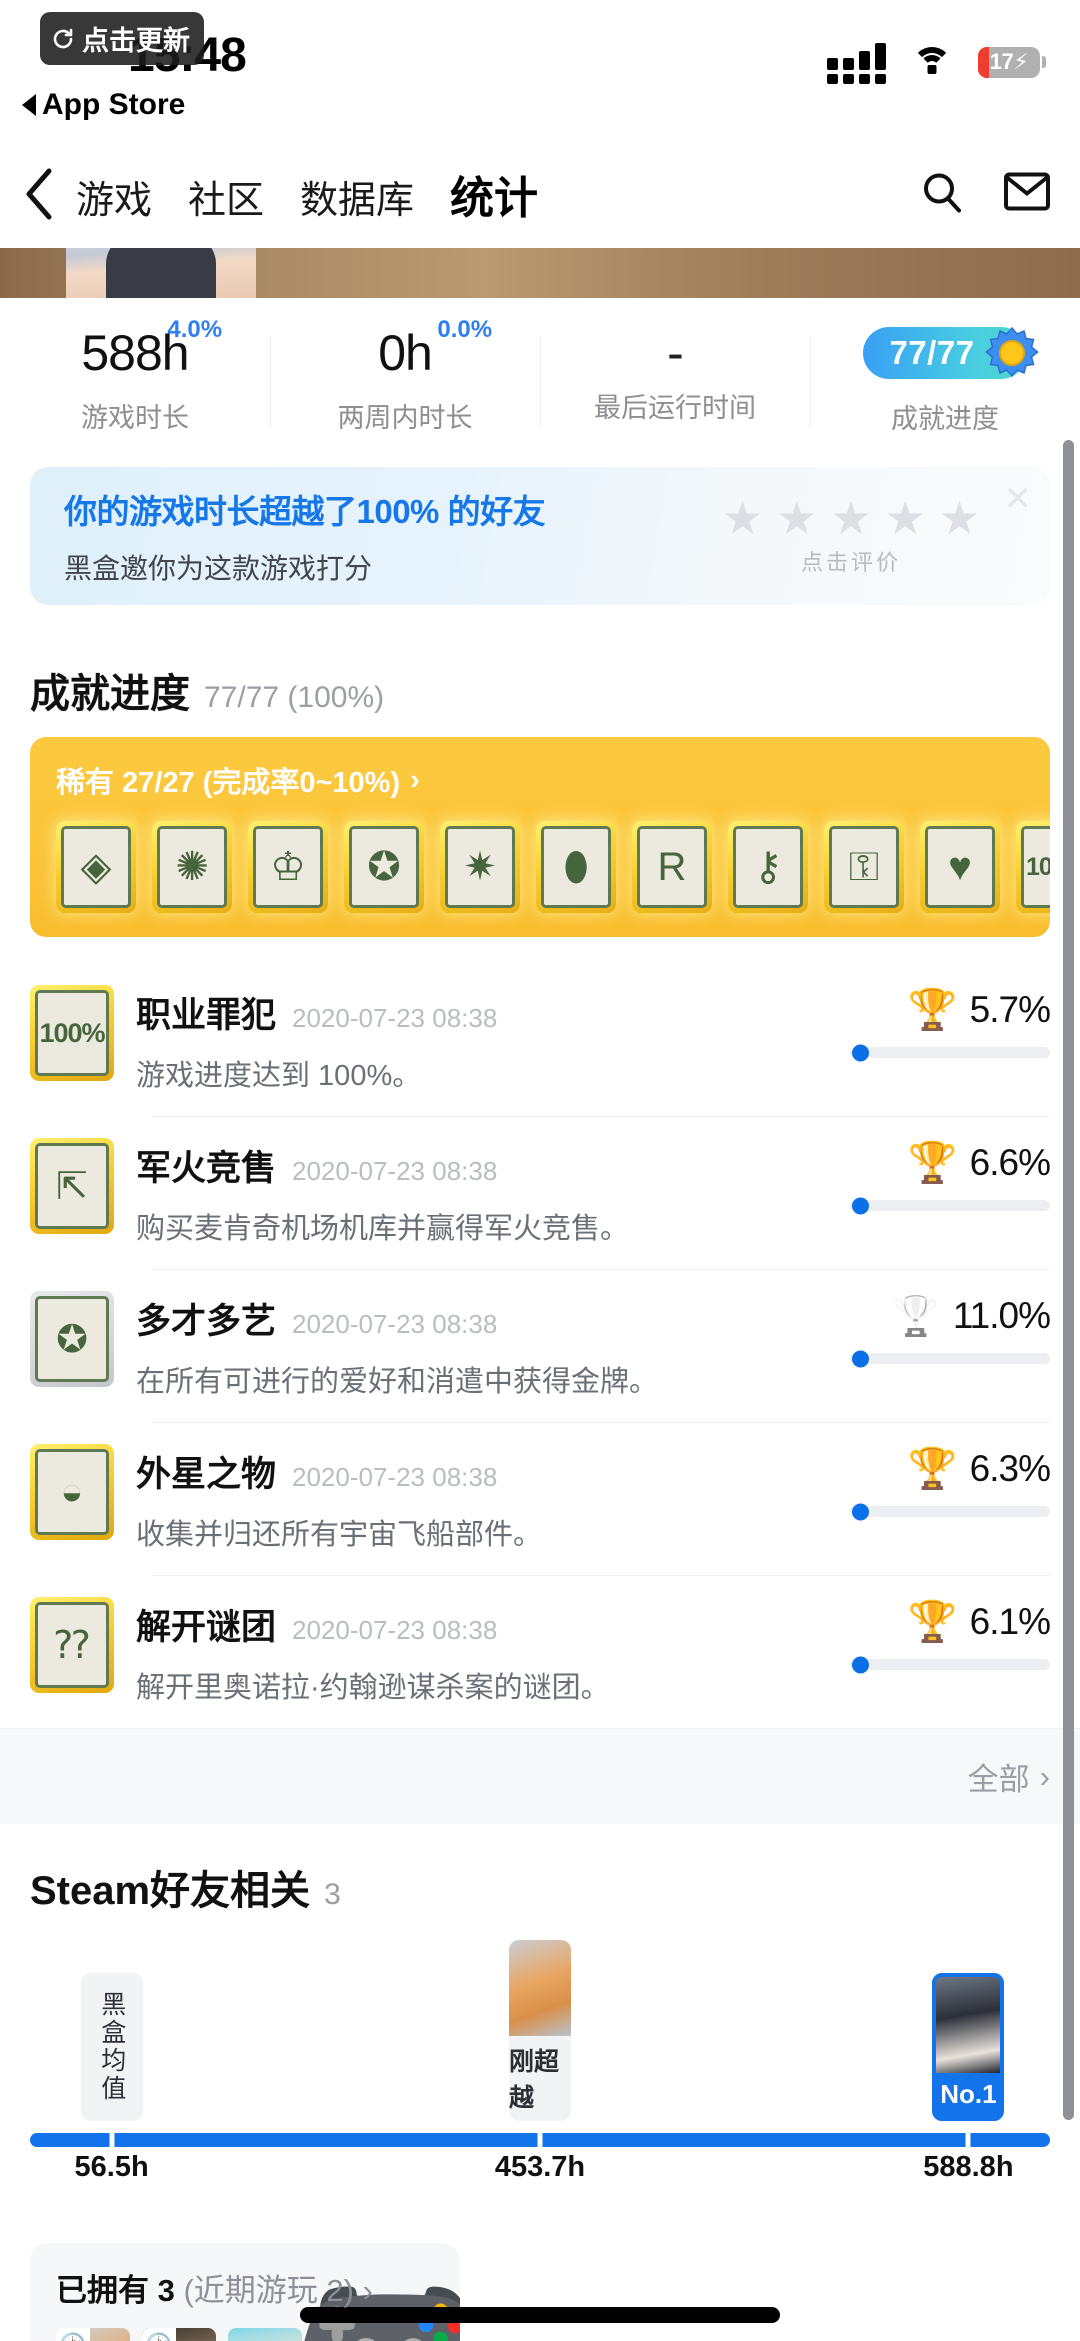 The height and width of the screenshot is (2341, 1080). I want to click on rabbit-heart-badge-art: ♥, so click(960, 867).